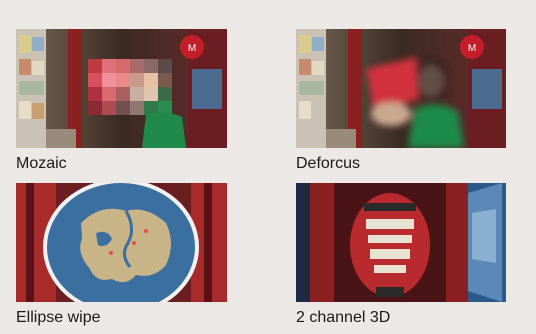  I want to click on ellipse-wipe-thumbnail, so click(121, 242).